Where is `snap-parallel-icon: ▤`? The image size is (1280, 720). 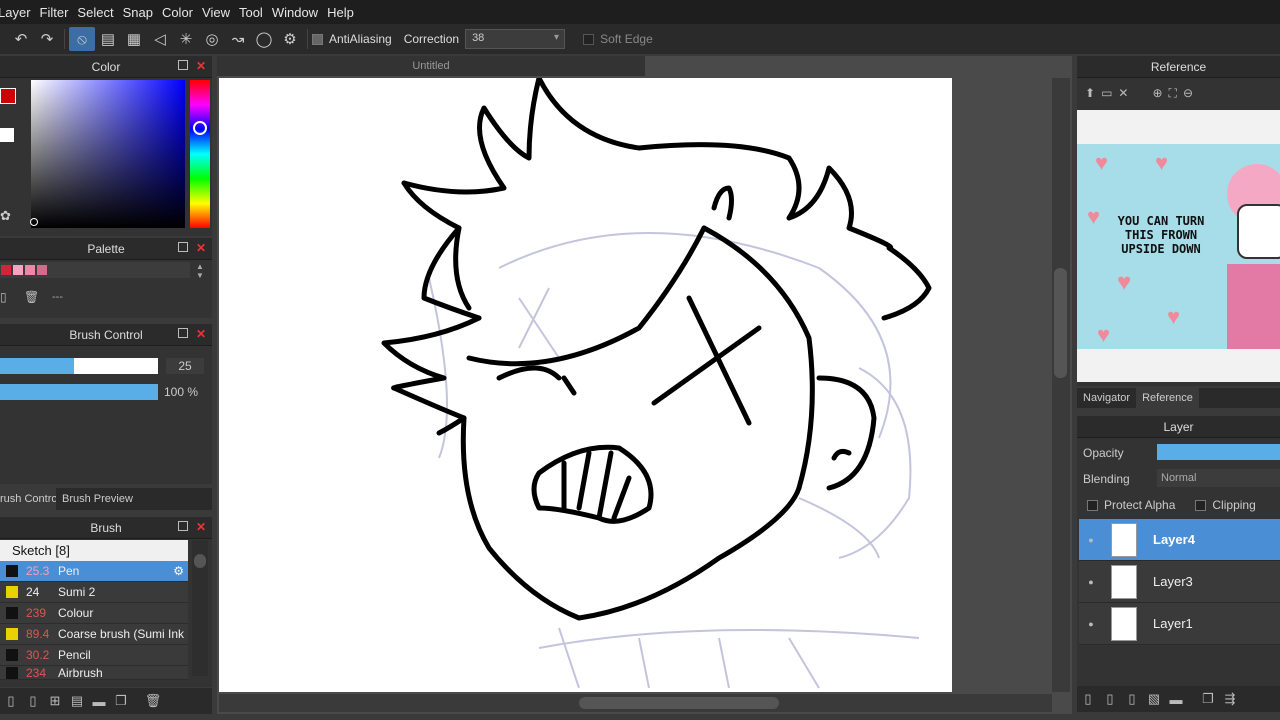 snap-parallel-icon: ▤ is located at coordinates (108, 39).